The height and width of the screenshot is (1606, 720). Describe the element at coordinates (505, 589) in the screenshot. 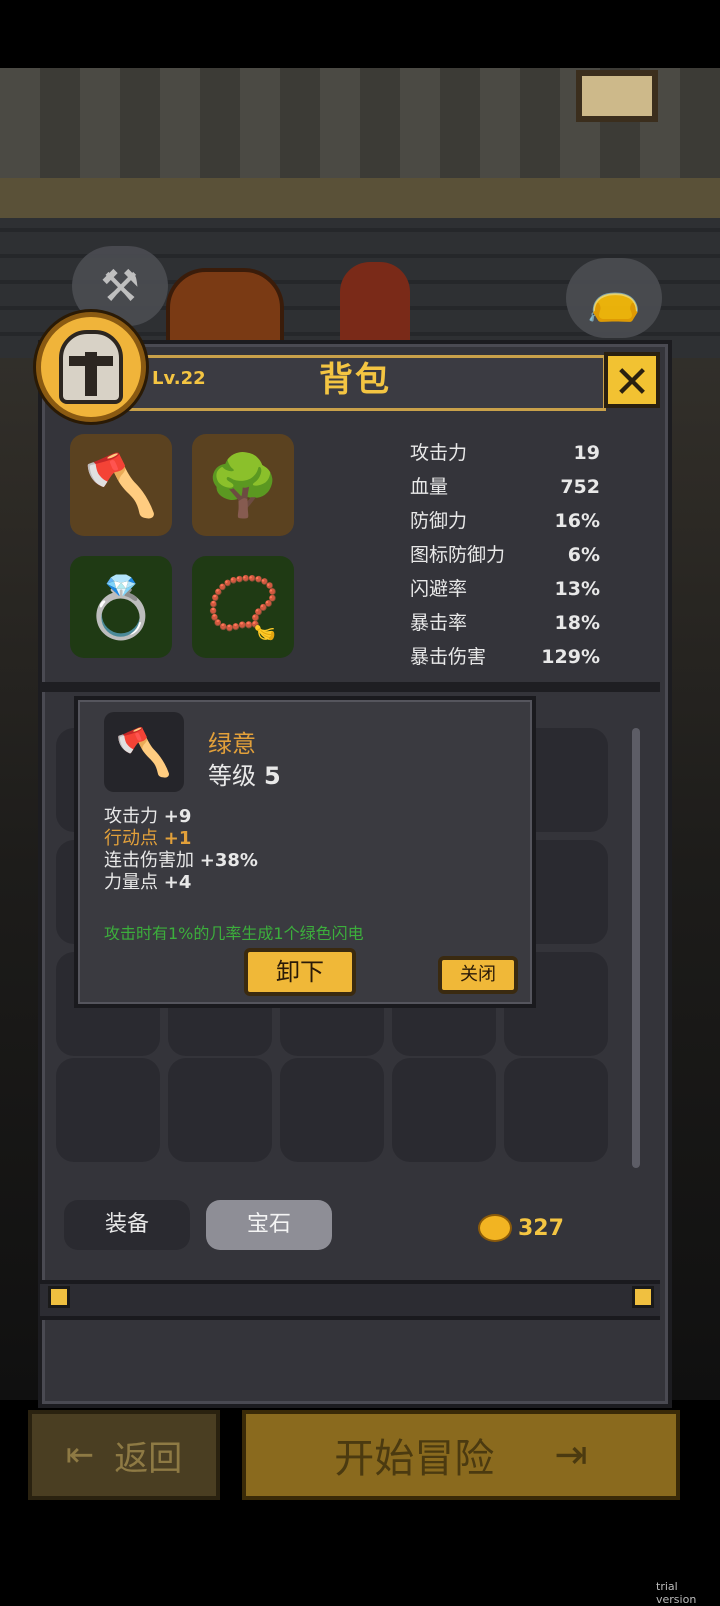

I see `stat-row: 闪避率 13%` at that location.